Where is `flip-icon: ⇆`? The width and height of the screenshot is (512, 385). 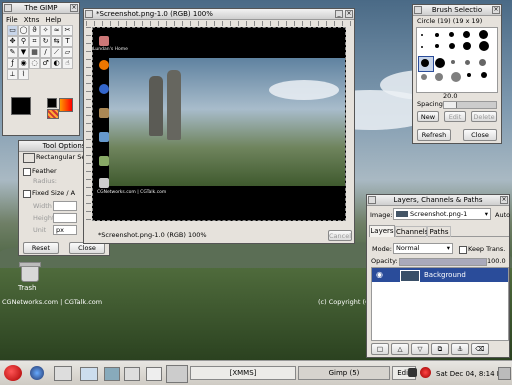 flip-icon: ⇆ is located at coordinates (56, 41).